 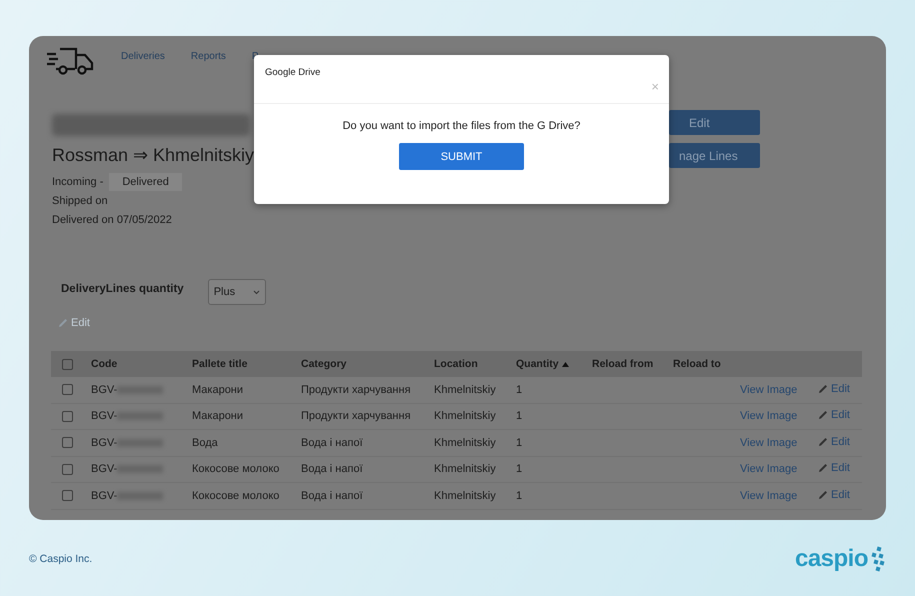 What do you see at coordinates (112, 220) in the screenshot?
I see `delivered-date: Delivered on 07/05/2022` at bounding box center [112, 220].